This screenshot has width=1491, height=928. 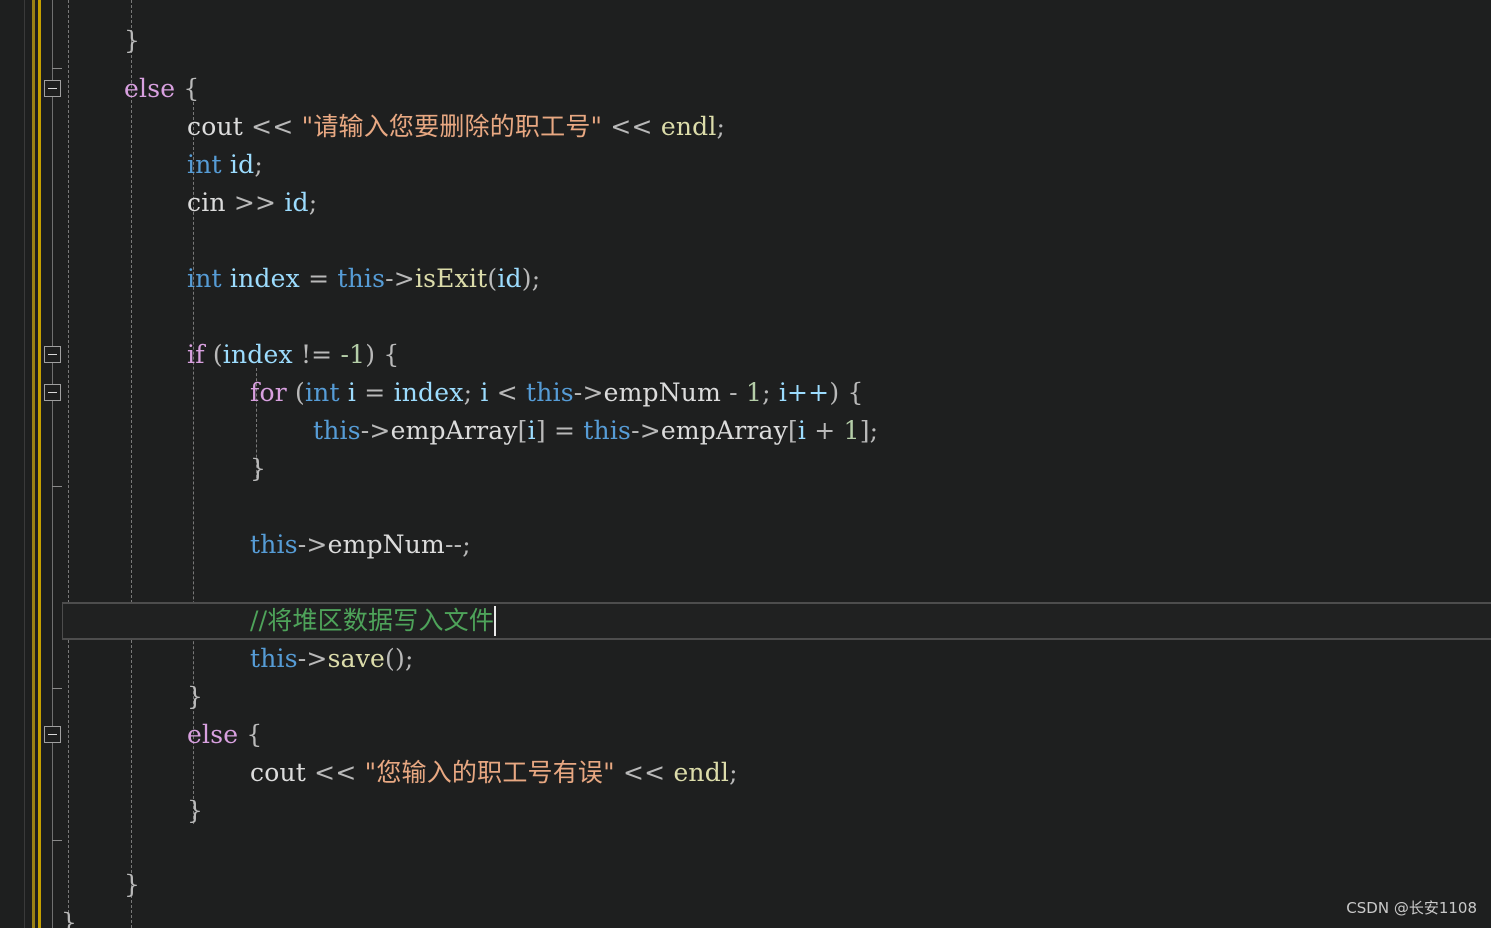 I want to click on line-int-id-token-2: id, so click(x=242, y=164).